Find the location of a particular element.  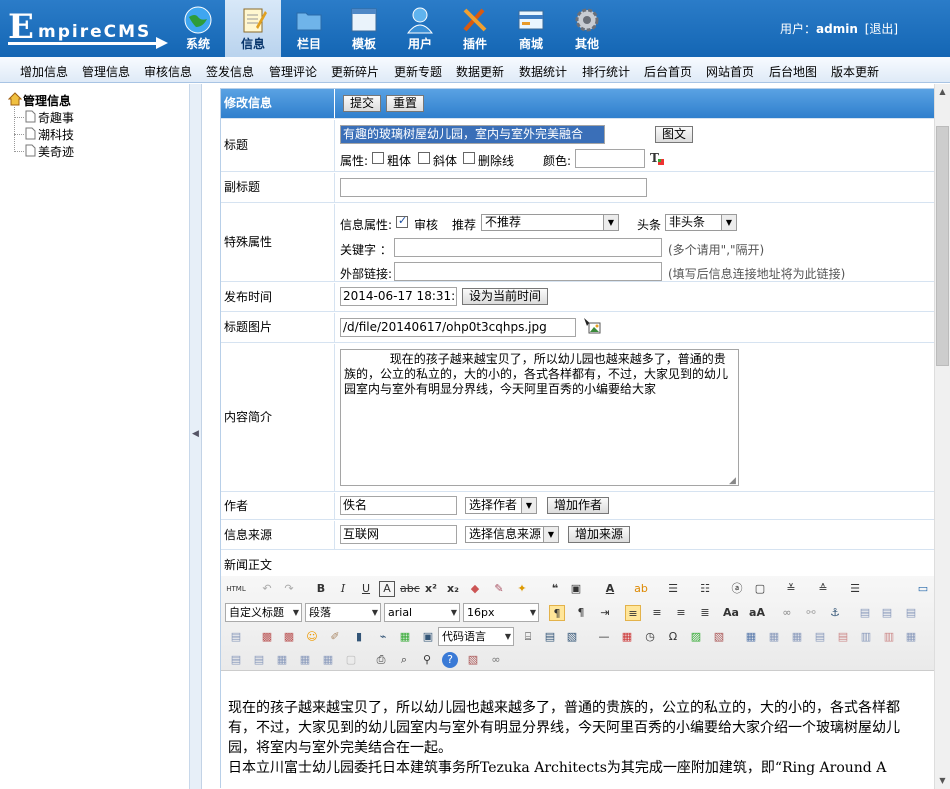

subtitle-input is located at coordinates (493, 187).